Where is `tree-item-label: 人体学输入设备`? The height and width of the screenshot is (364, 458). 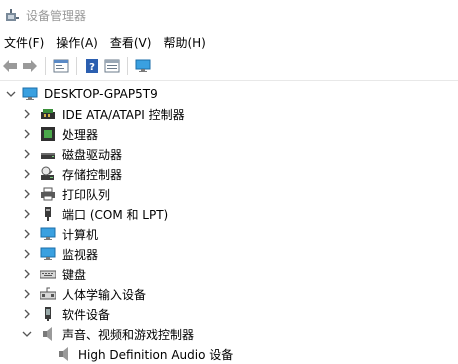 tree-item-label: 人体学输入设备 is located at coordinates (104, 294).